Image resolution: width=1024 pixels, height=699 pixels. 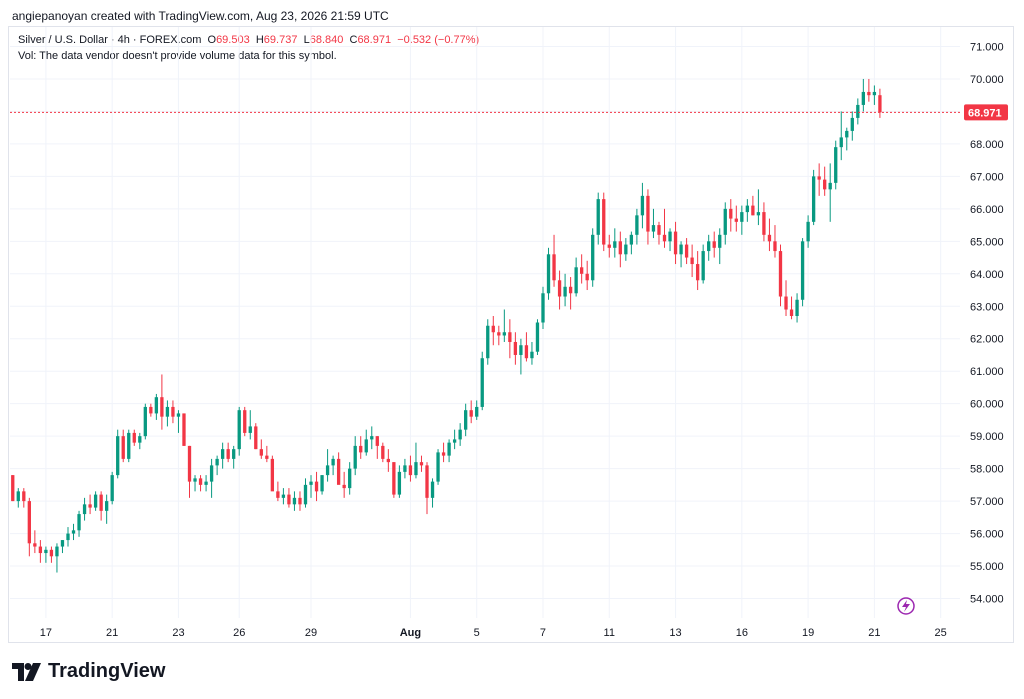 What do you see at coordinates (46, 633) in the screenshot?
I see `x-tick-label: 17` at bounding box center [46, 633].